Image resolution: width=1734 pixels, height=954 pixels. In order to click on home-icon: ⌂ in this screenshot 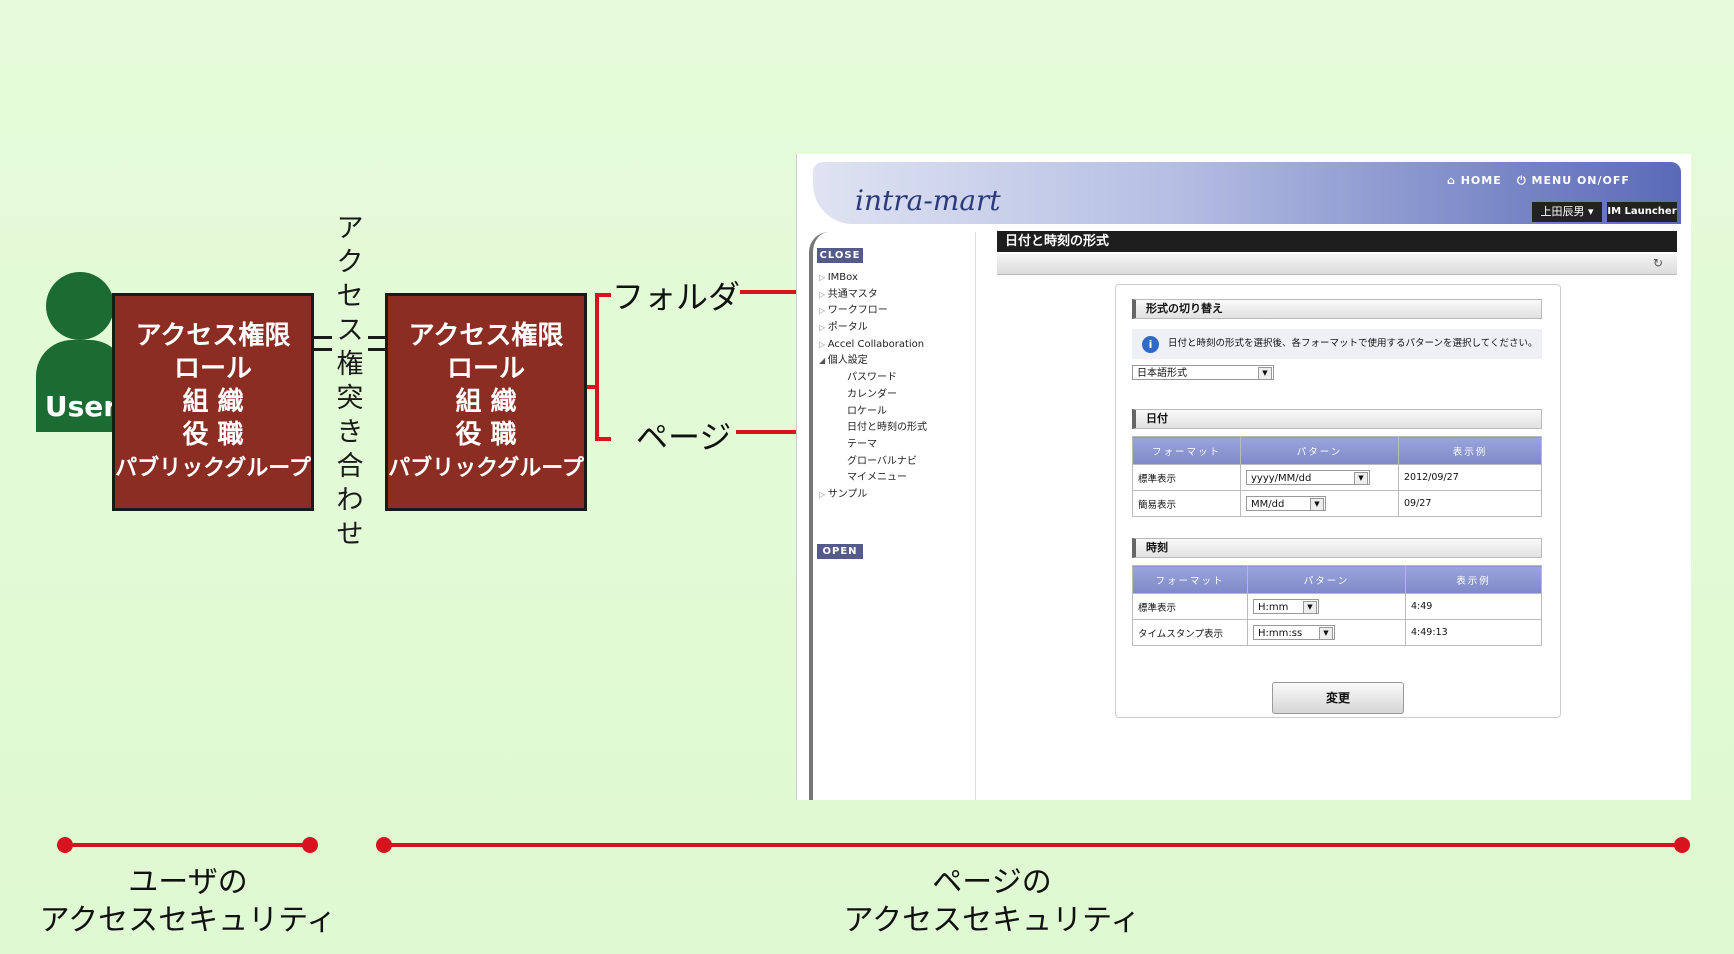, I will do `click(1454, 180)`.